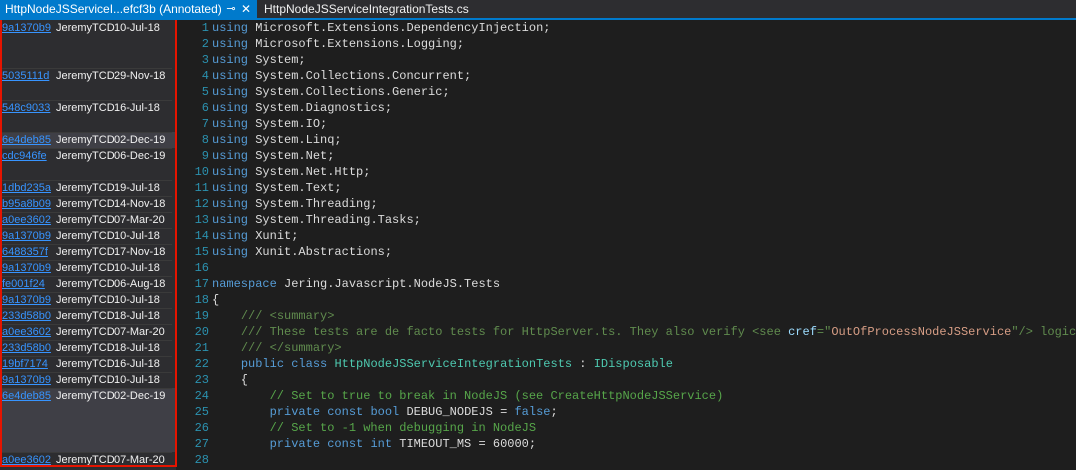 This screenshot has height=470, width=1076. Describe the element at coordinates (1043, 332) in the screenshot. I see `code-token: "/> logic.` at that location.